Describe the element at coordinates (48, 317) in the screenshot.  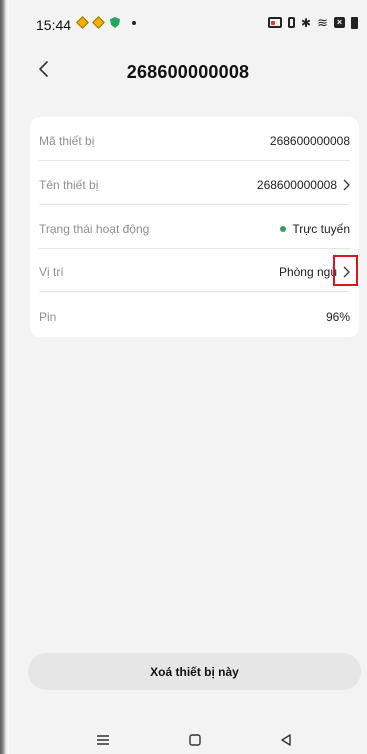
I see `row-label: Pin` at that location.